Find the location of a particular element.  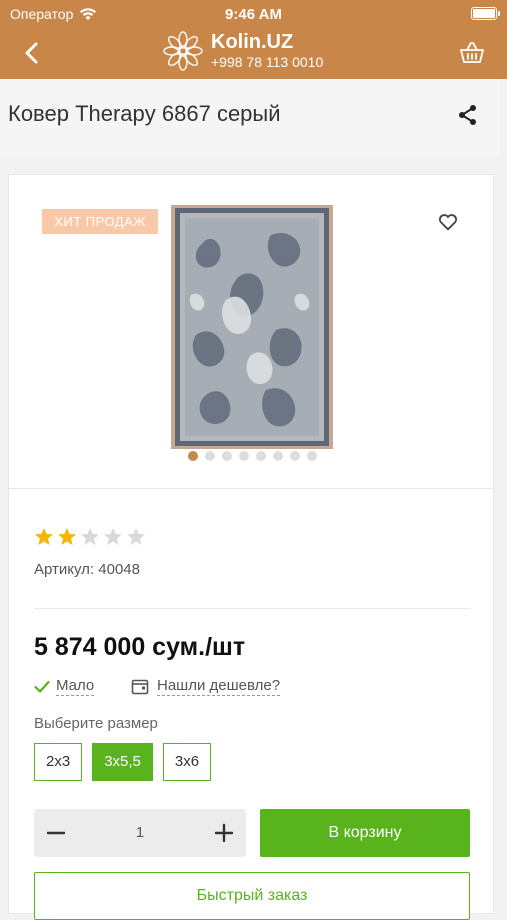

wallet-icon is located at coordinates (140, 686).